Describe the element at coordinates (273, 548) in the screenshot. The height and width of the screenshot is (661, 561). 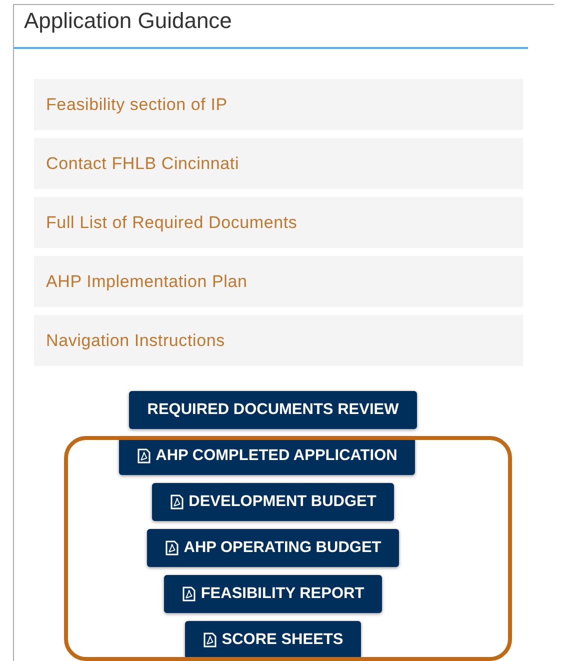
I see `document-button: AHP OPERATING BUDGET` at that location.